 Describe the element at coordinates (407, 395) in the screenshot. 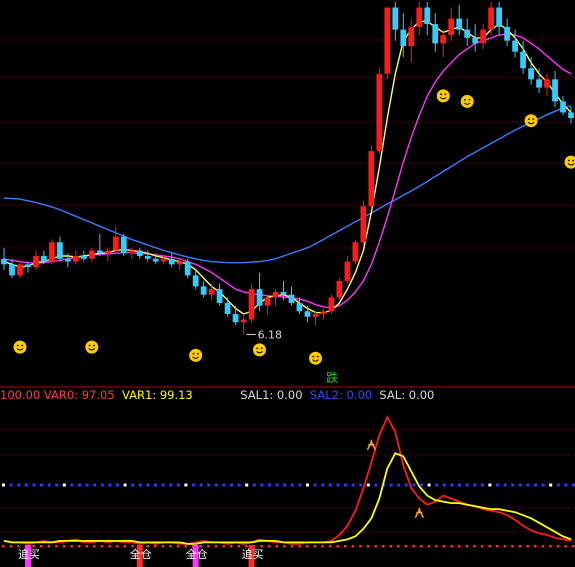

I see `legend-sal: SAL: 0.00` at that location.